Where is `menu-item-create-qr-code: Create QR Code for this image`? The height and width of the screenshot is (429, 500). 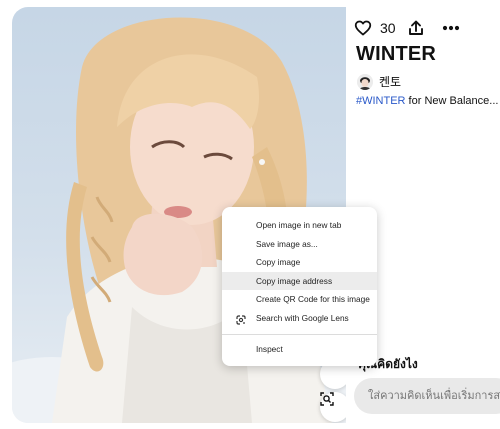 menu-item-create-qr-code: Create QR Code for this image is located at coordinates (299, 299).